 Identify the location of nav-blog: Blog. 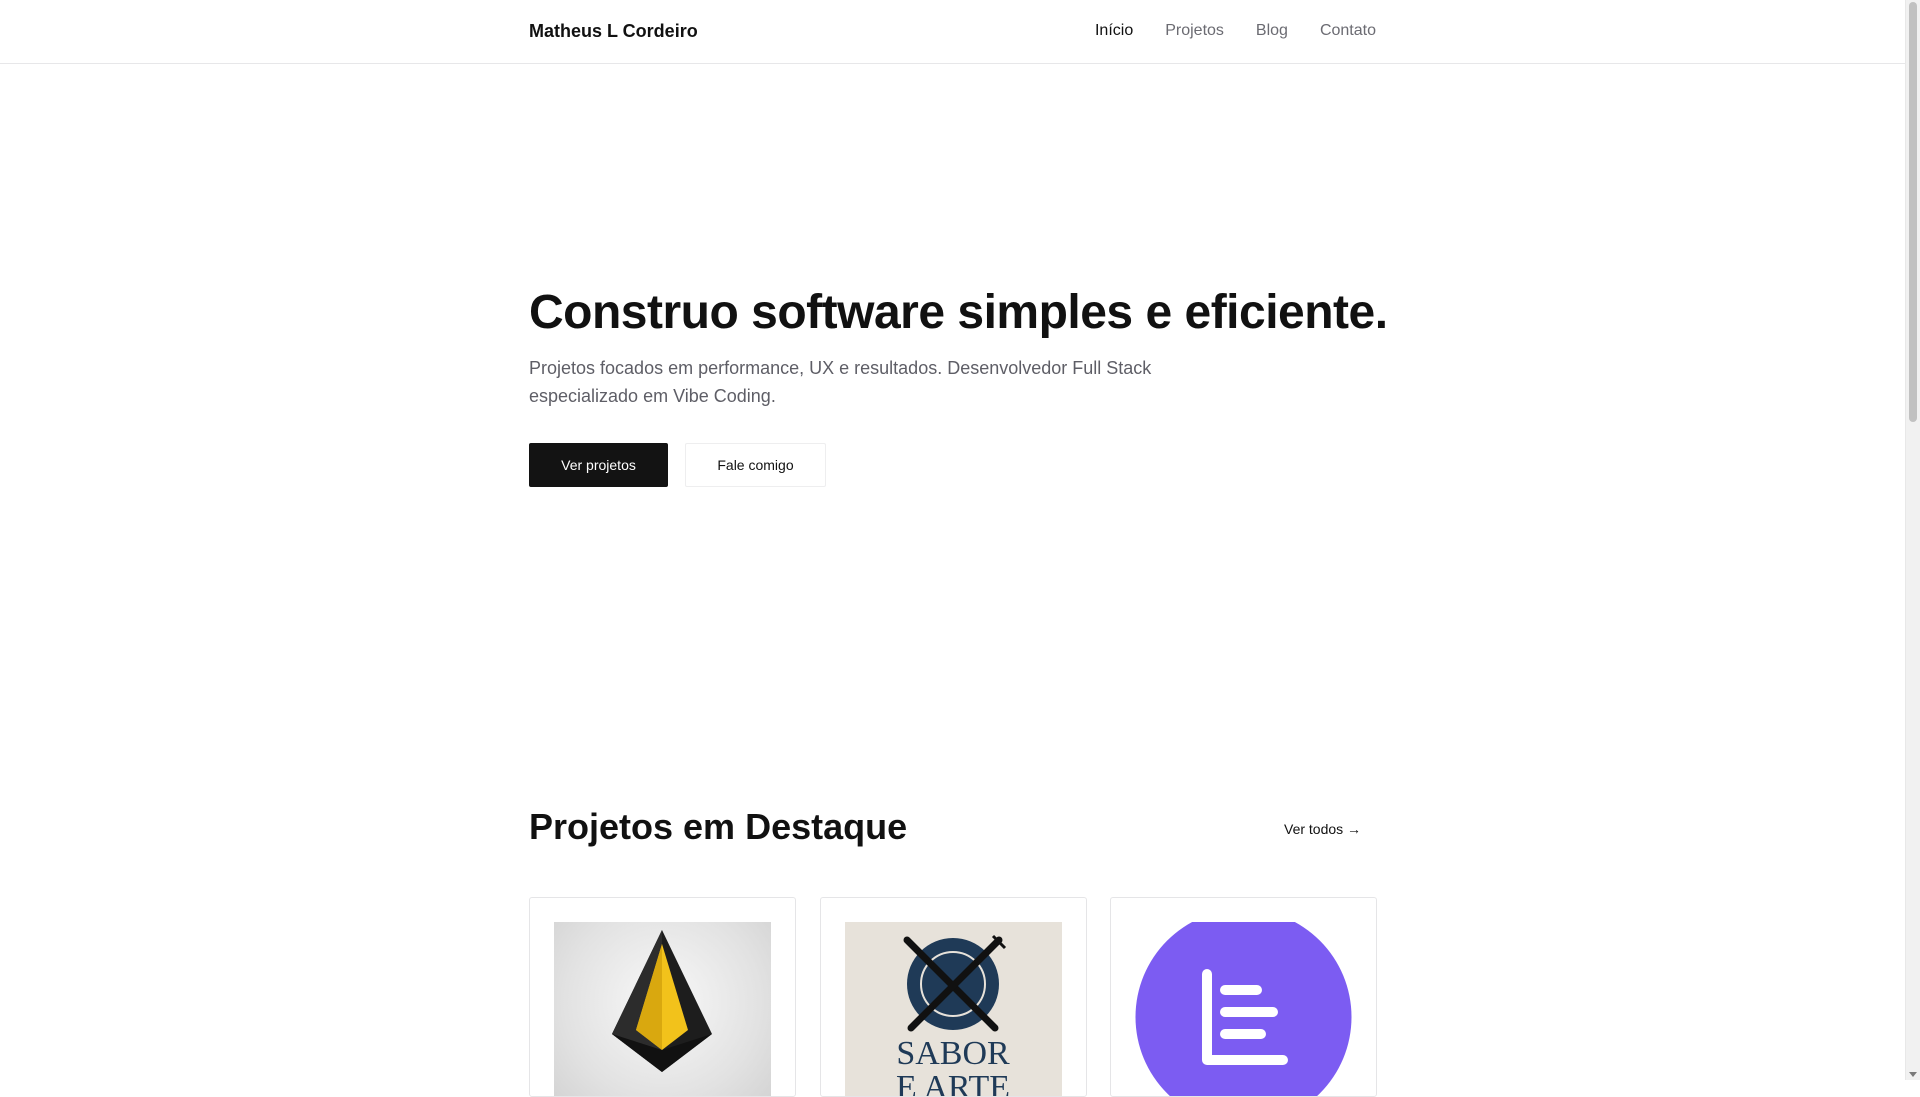
(1272, 31).